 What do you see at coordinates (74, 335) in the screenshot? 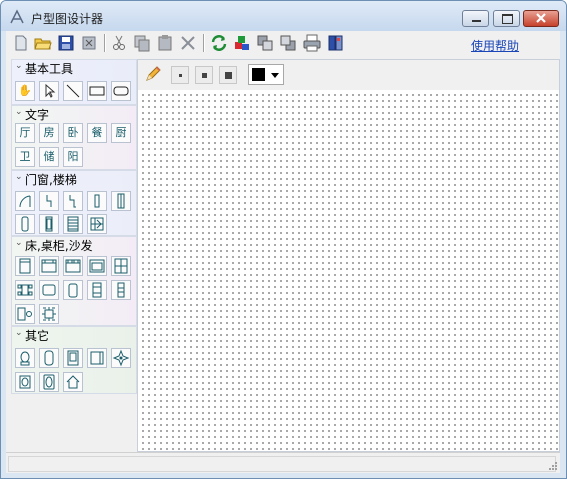
I see `group-header: ⌄ 其它` at bounding box center [74, 335].